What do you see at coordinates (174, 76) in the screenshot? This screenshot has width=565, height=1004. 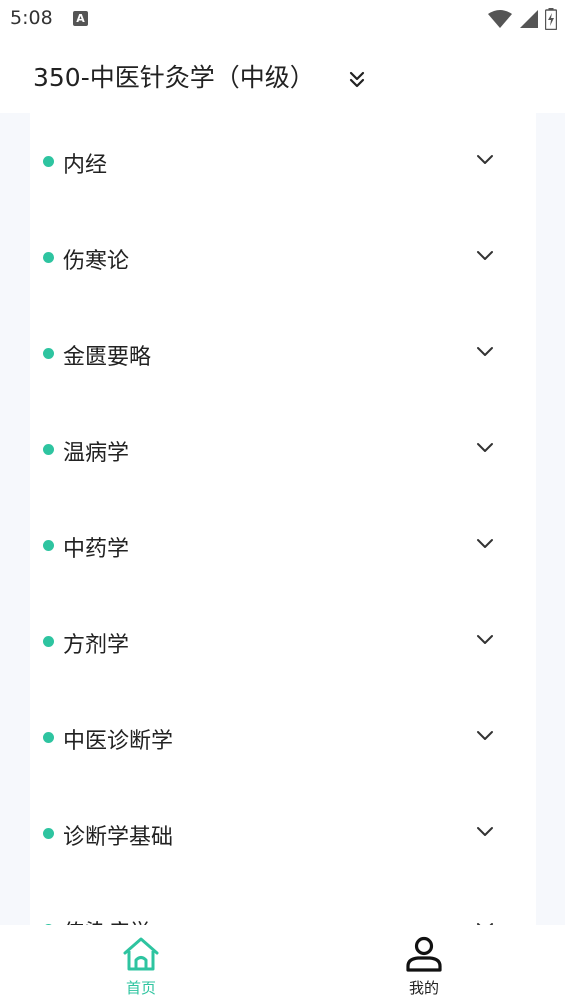 I see `exam-title: 350-中医针灸学（中级）` at bounding box center [174, 76].